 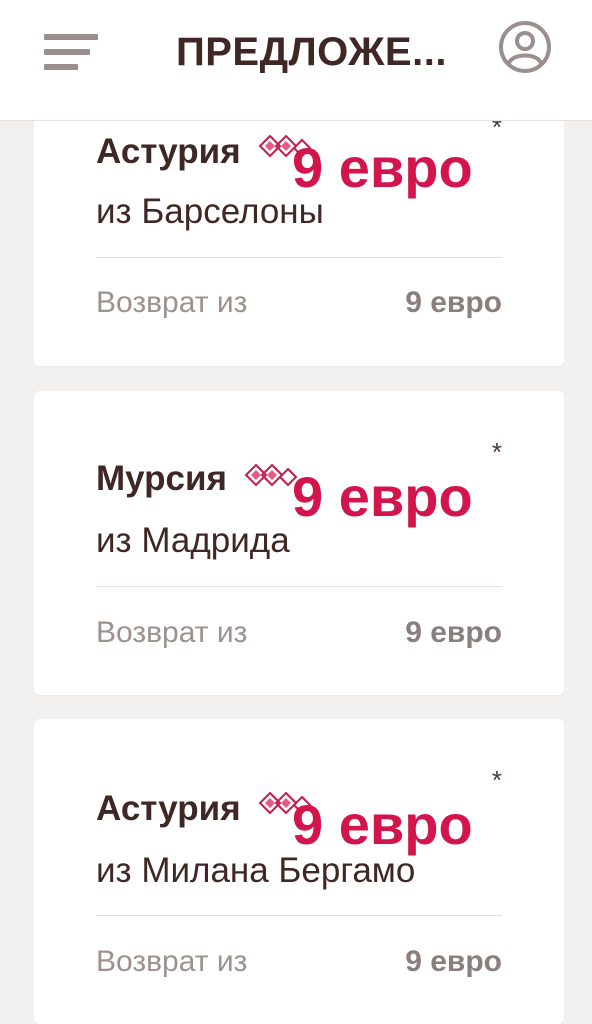 What do you see at coordinates (72, 54) in the screenshot?
I see `hamburger-menu-icon` at bounding box center [72, 54].